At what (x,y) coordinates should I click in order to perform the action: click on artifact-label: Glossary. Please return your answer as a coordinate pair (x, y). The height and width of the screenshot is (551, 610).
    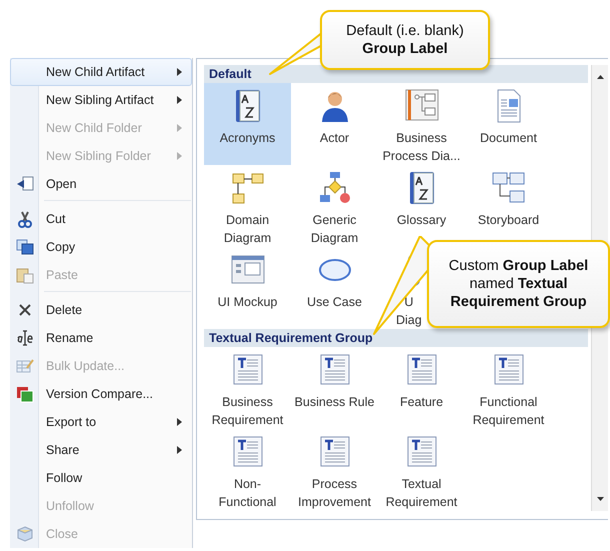
    Looking at the image, I should click on (421, 220).